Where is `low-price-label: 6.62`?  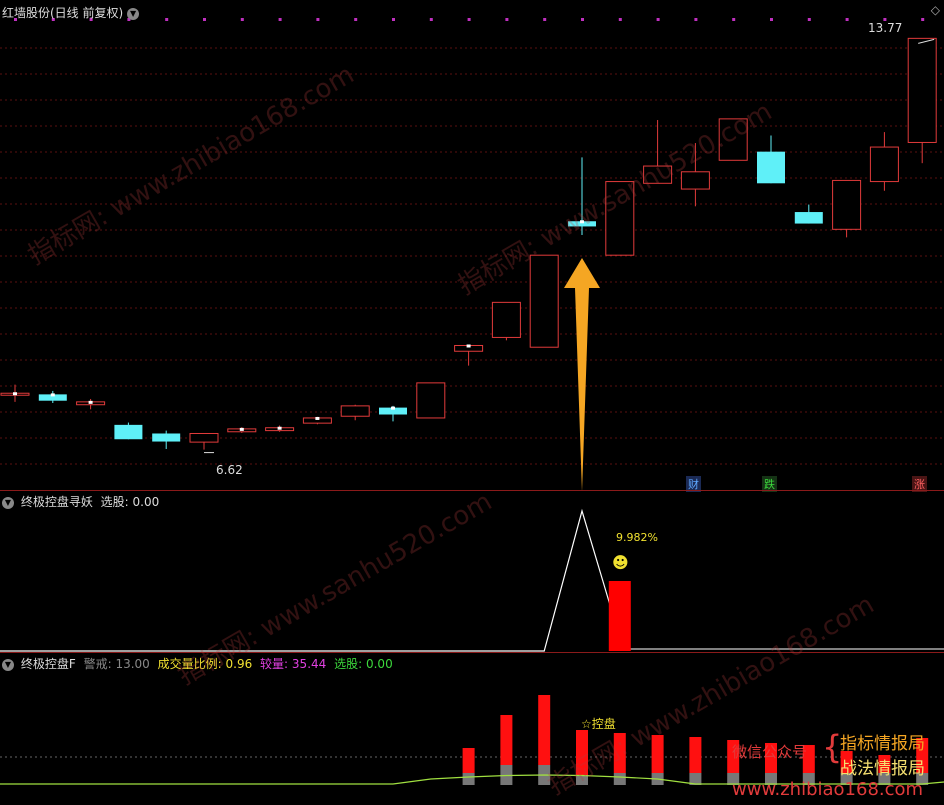
low-price-label: 6.62 is located at coordinates (229, 470).